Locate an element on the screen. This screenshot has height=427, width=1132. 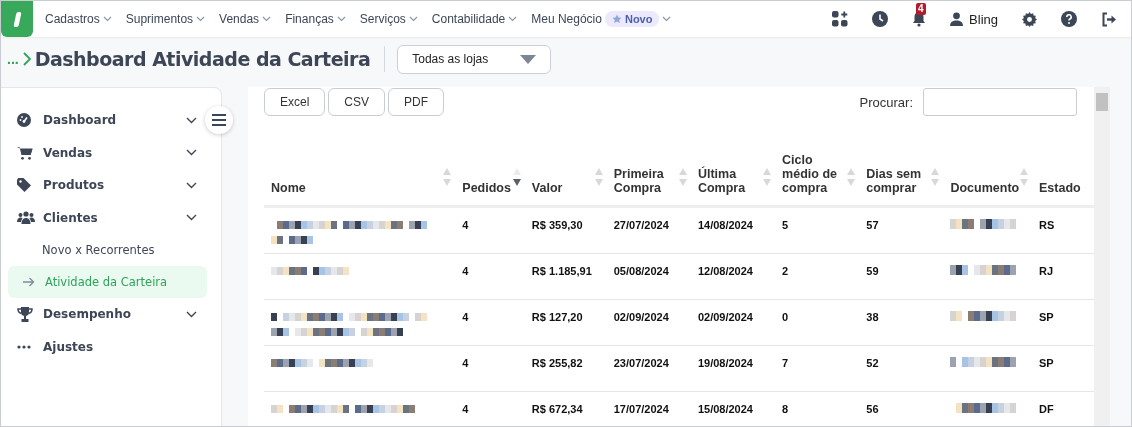
sidebar-subitem: Novo x Recorrentes is located at coordinates (107, 250).